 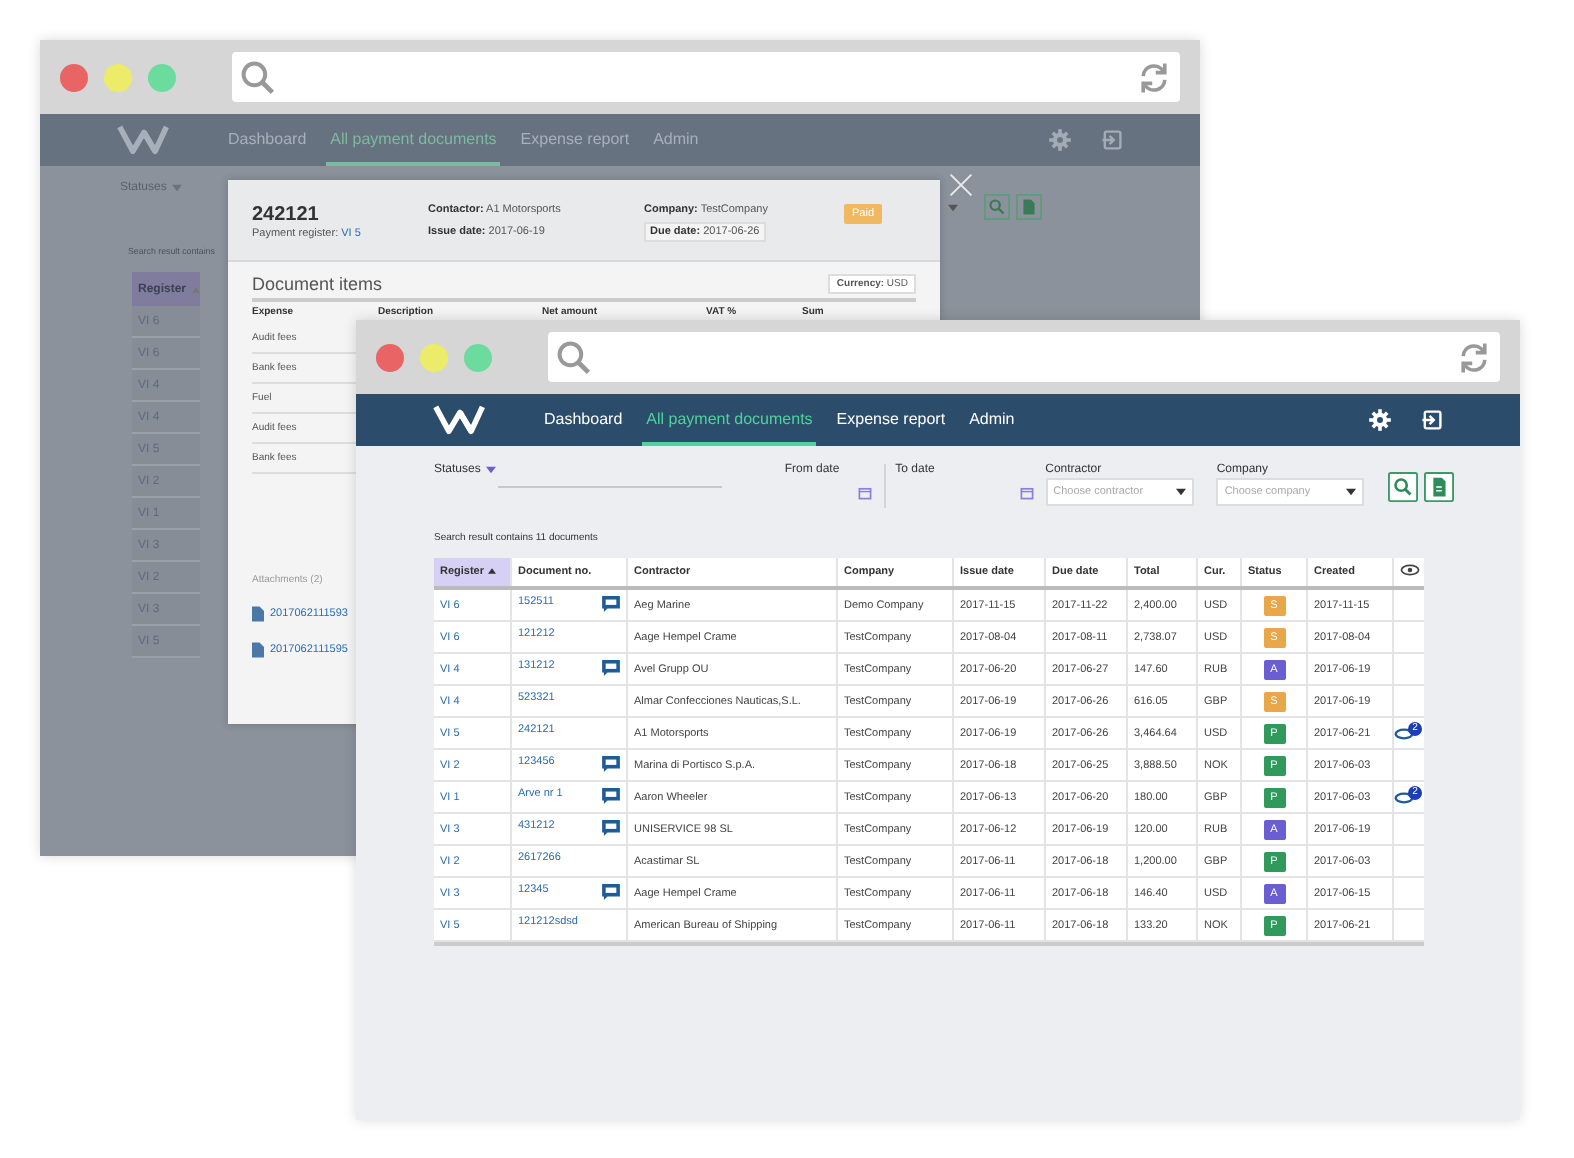 What do you see at coordinates (1439, 487) in the screenshot?
I see `export-button-icon` at bounding box center [1439, 487].